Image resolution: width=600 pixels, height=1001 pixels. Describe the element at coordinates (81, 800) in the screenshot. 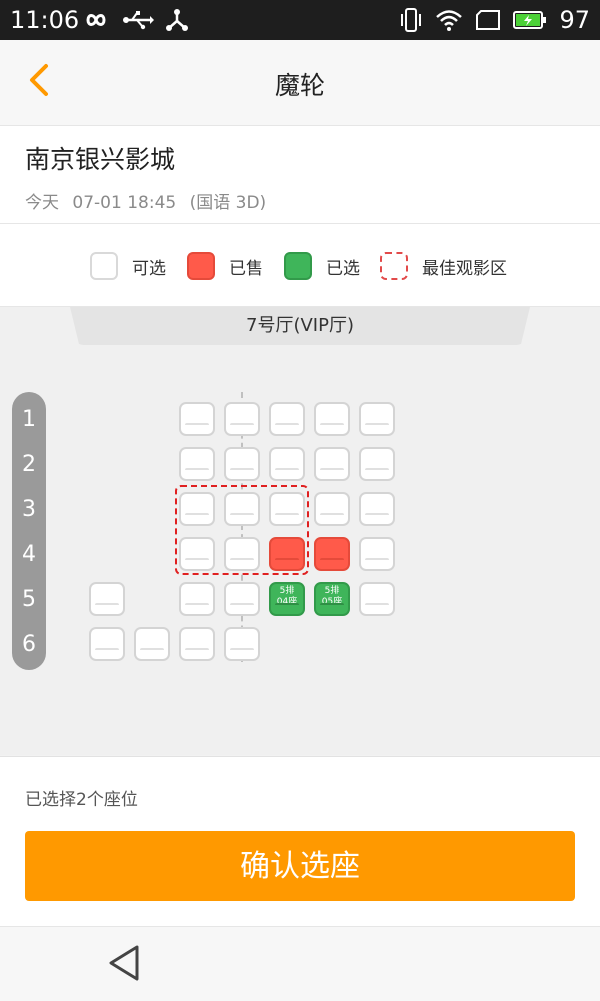

I see `selected-count: 已选择2个座位` at that location.